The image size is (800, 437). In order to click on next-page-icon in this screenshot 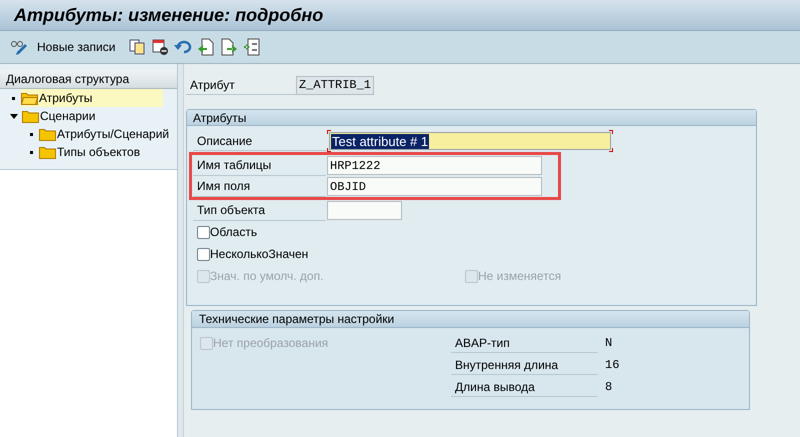, I will do `click(229, 47)`.